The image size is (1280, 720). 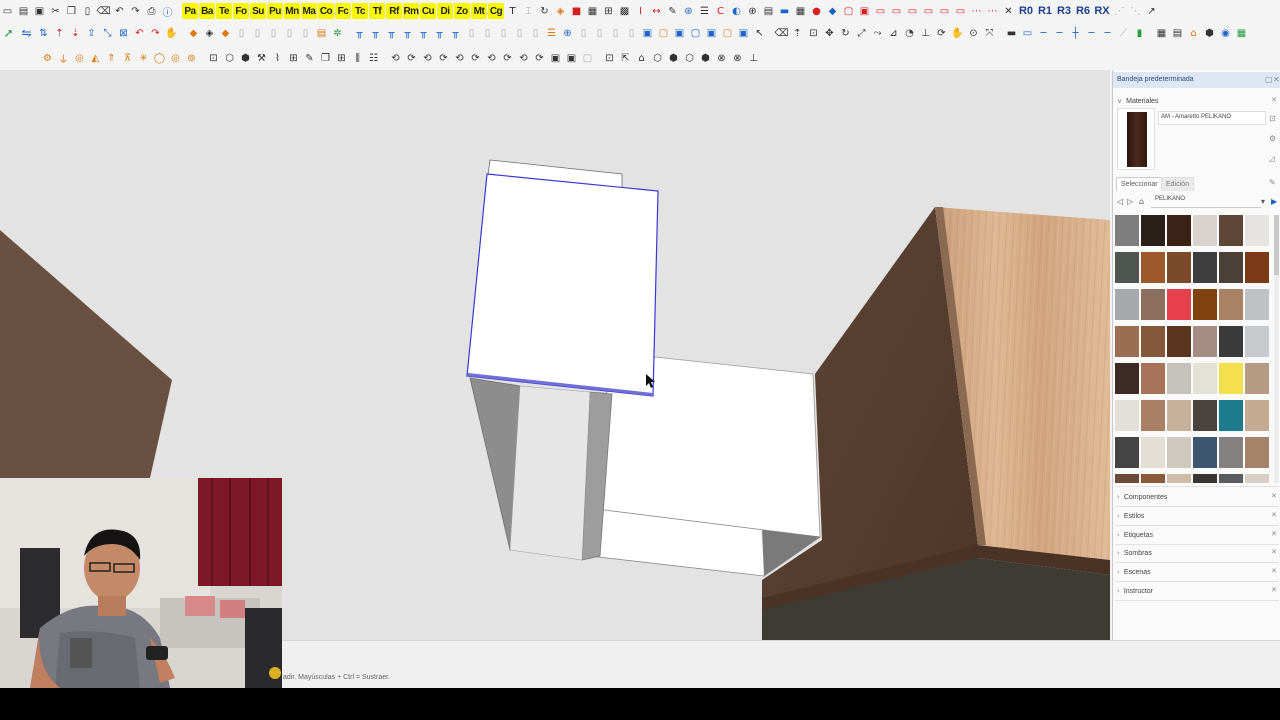 I want to click on grid-box-icon: ⊞, so click(x=341, y=58).